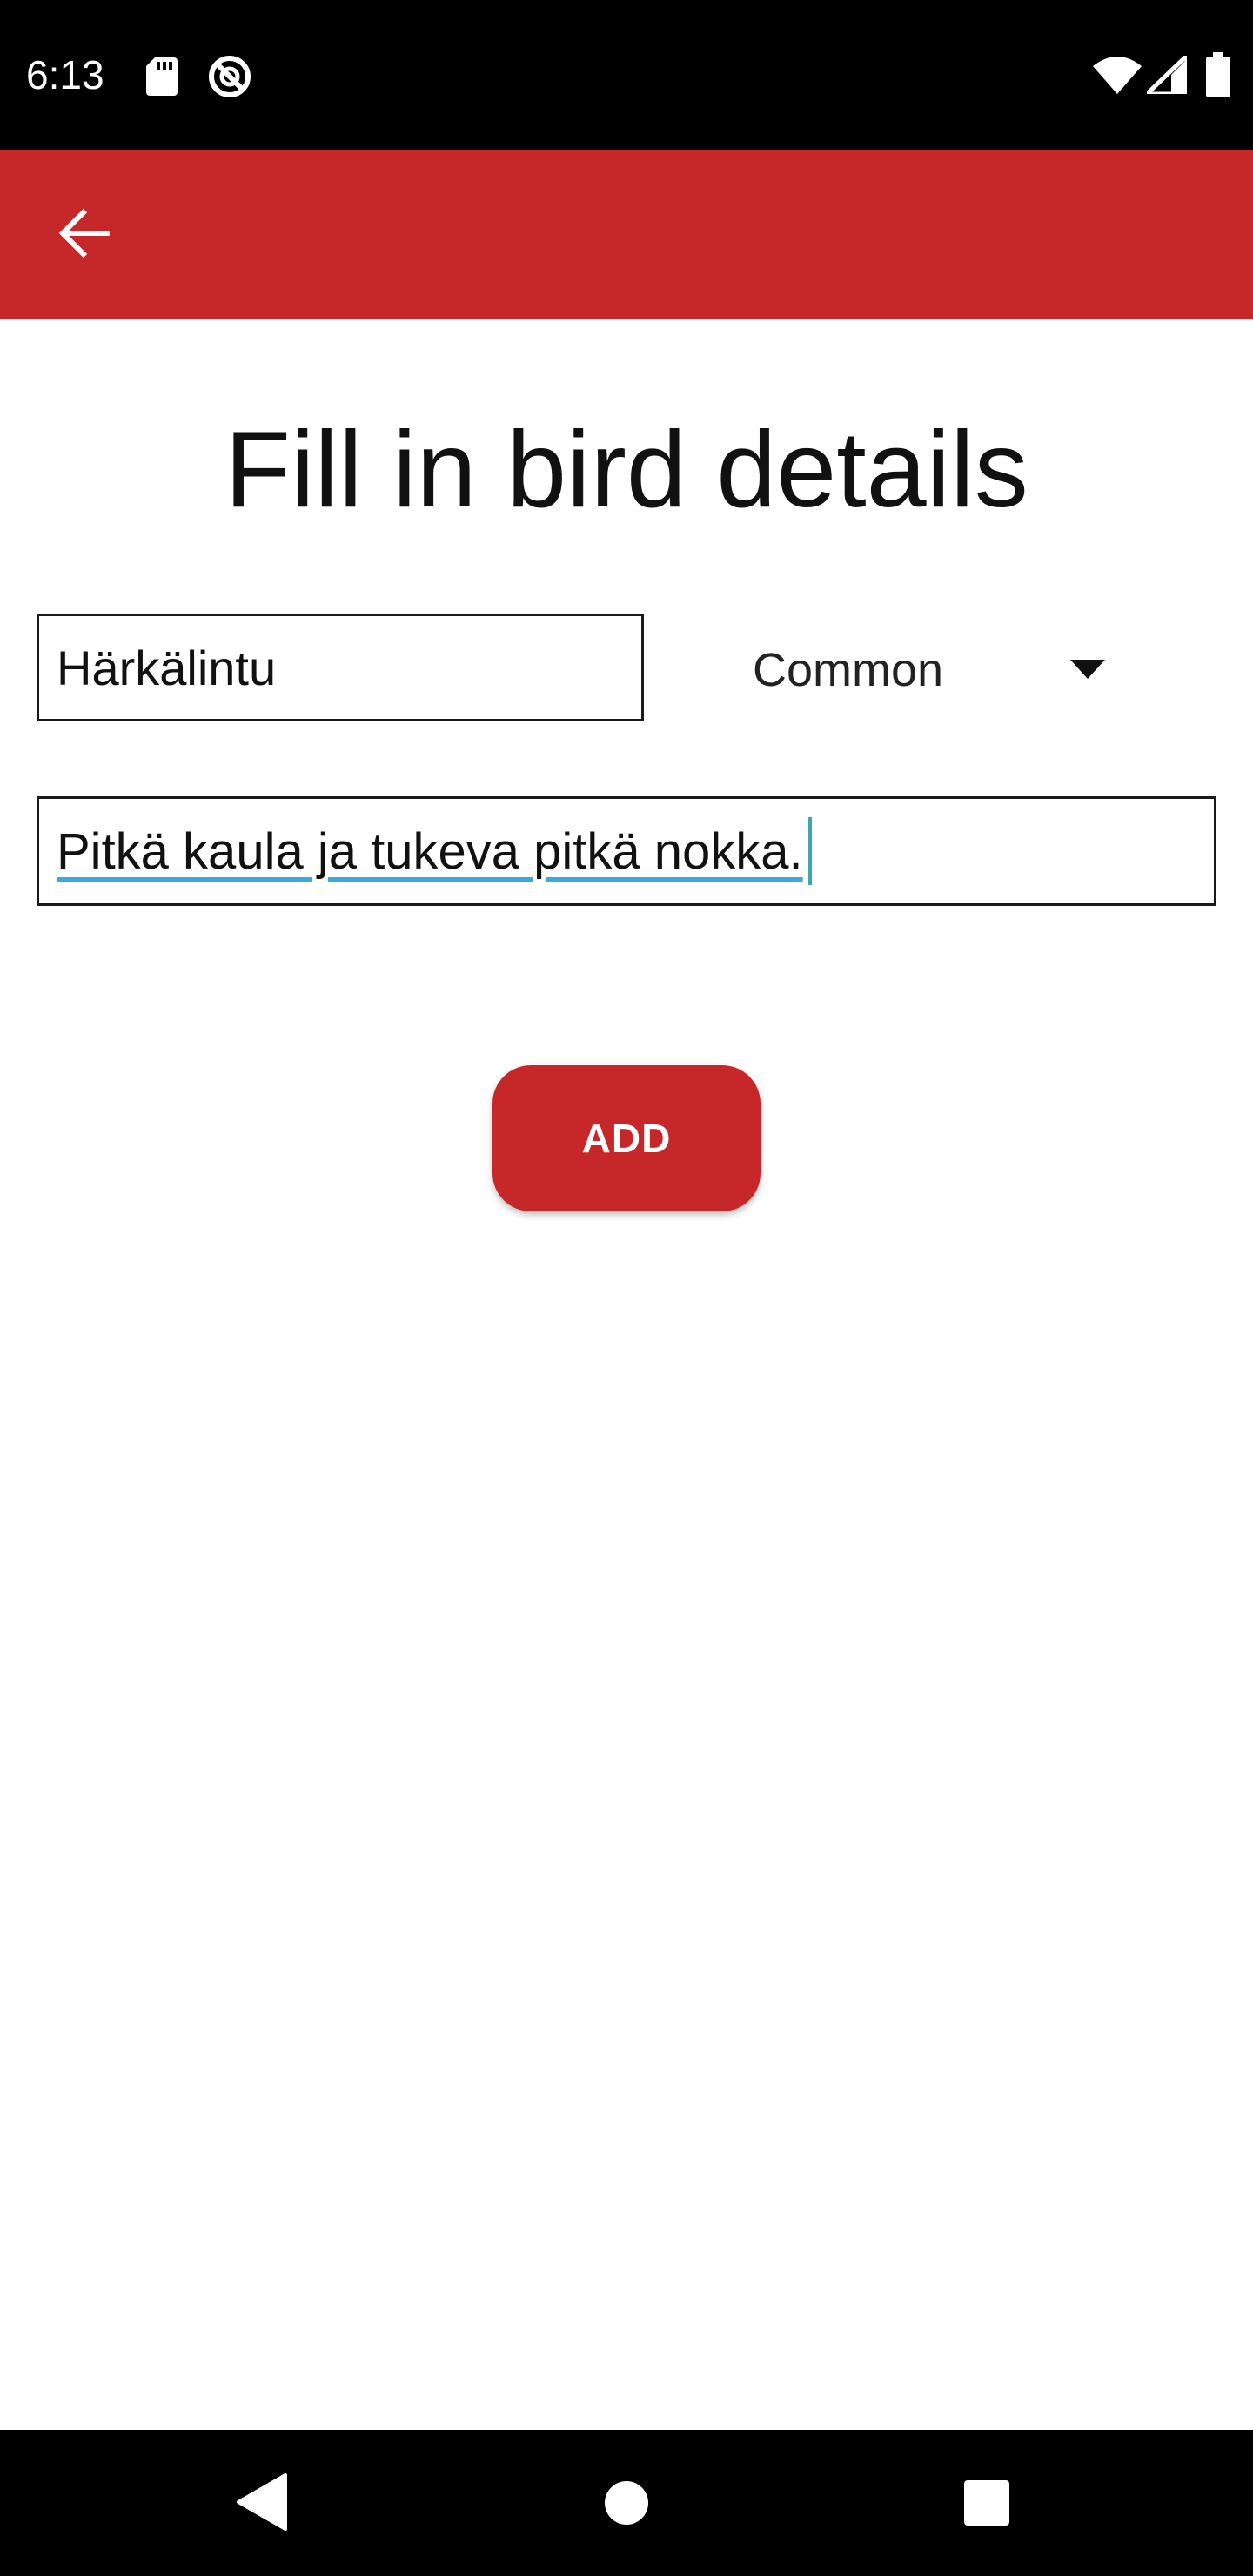 The width and height of the screenshot is (1253, 2576). I want to click on cell-signal-icon, so click(1166, 75).